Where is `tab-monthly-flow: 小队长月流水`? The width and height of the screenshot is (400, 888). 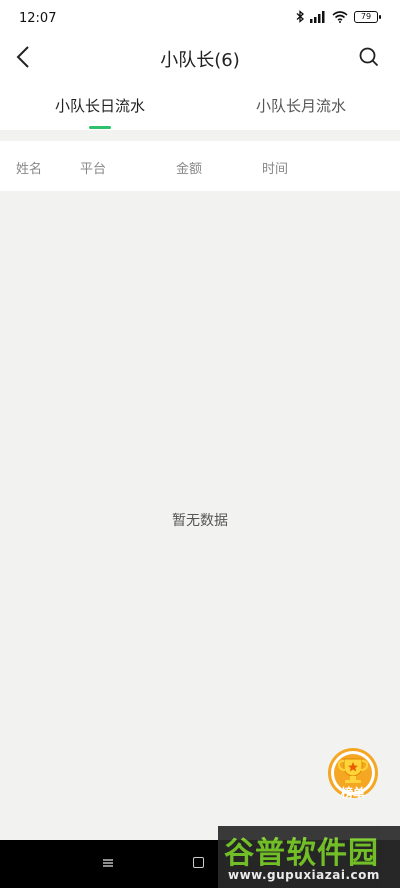 tab-monthly-flow: 小队长月流水 is located at coordinates (301, 105).